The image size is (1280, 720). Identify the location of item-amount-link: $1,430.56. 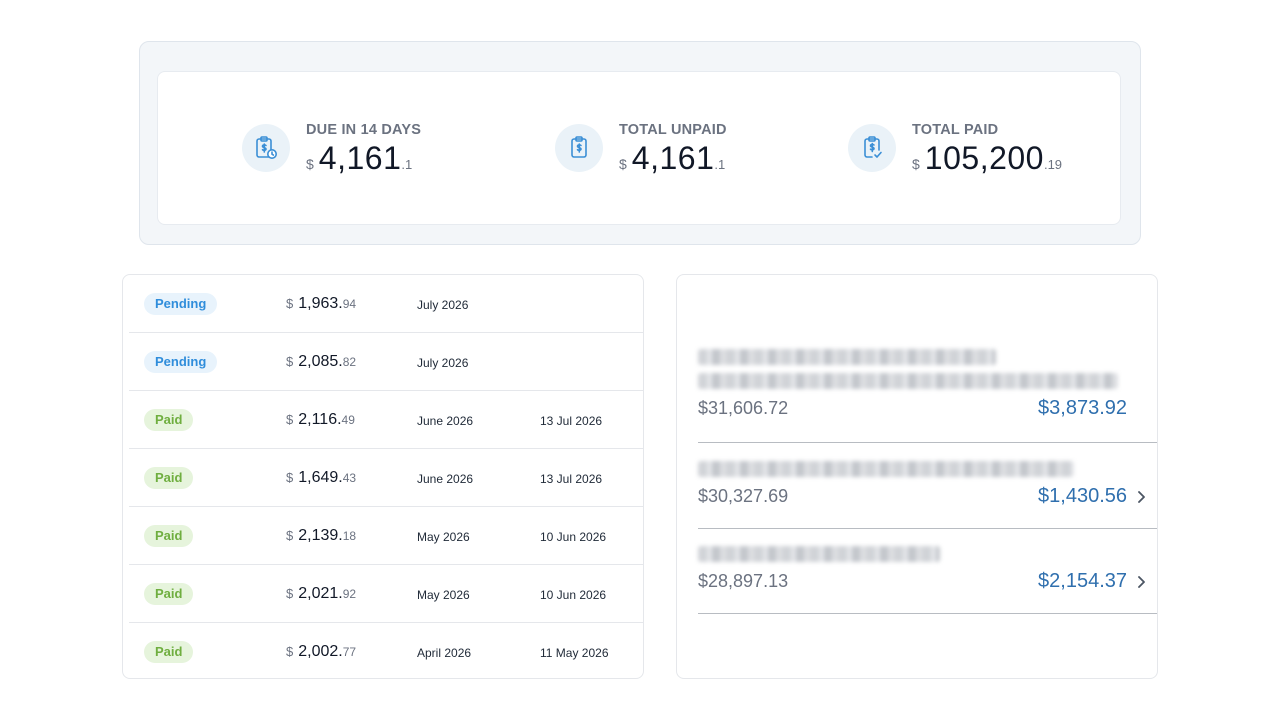
(1082, 496).